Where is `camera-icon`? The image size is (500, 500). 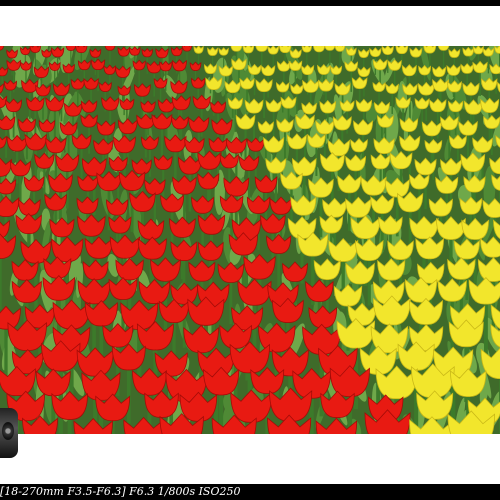 camera-icon is located at coordinates (9, 433).